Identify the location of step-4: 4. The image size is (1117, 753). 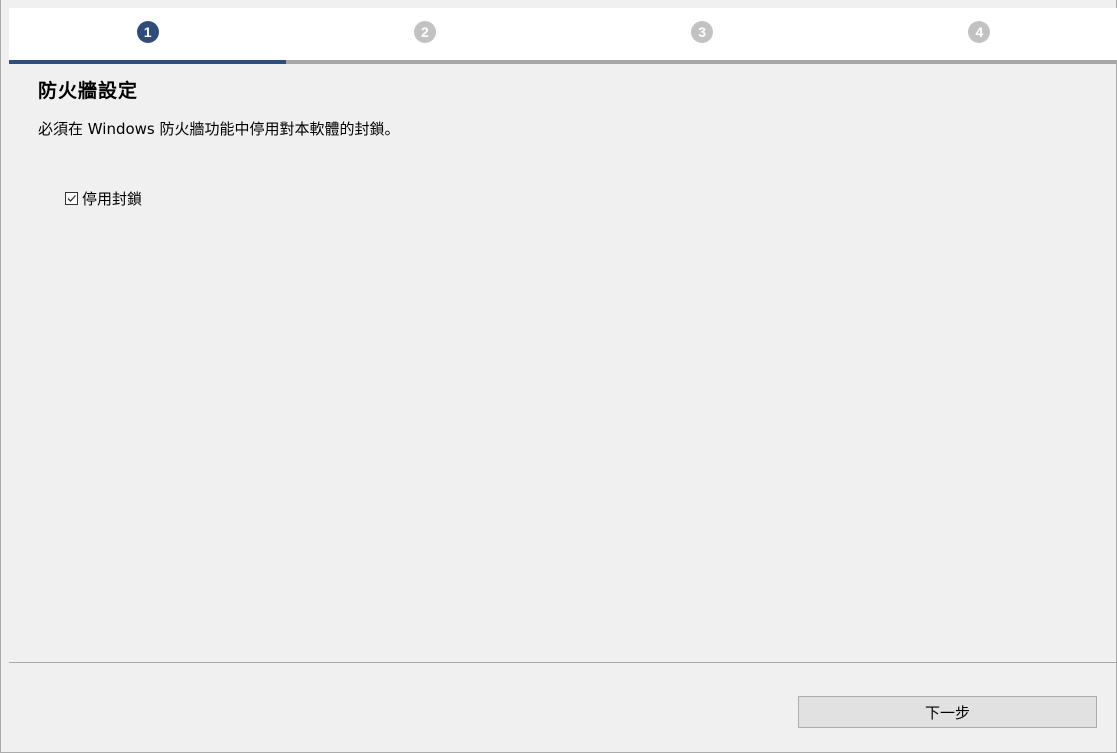
(978, 36).